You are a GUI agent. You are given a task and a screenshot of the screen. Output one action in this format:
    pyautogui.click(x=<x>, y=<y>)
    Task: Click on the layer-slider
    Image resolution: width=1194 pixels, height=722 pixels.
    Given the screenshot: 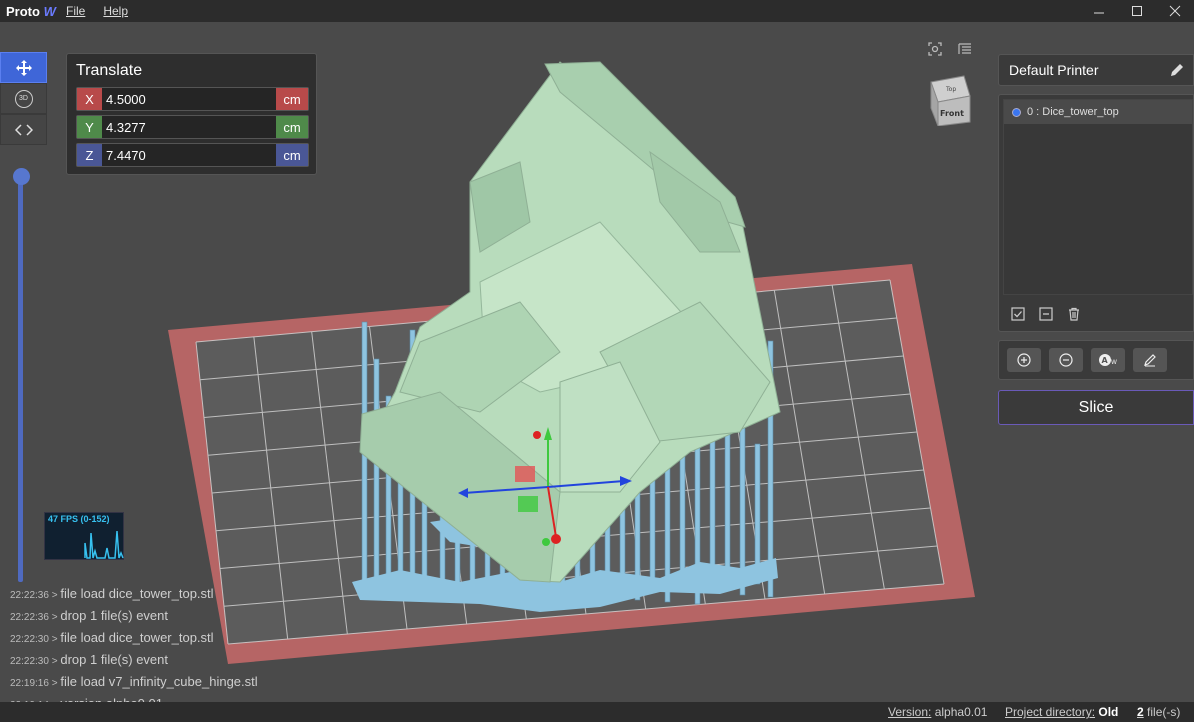 What is the action you would take?
    pyautogui.click(x=21, y=375)
    